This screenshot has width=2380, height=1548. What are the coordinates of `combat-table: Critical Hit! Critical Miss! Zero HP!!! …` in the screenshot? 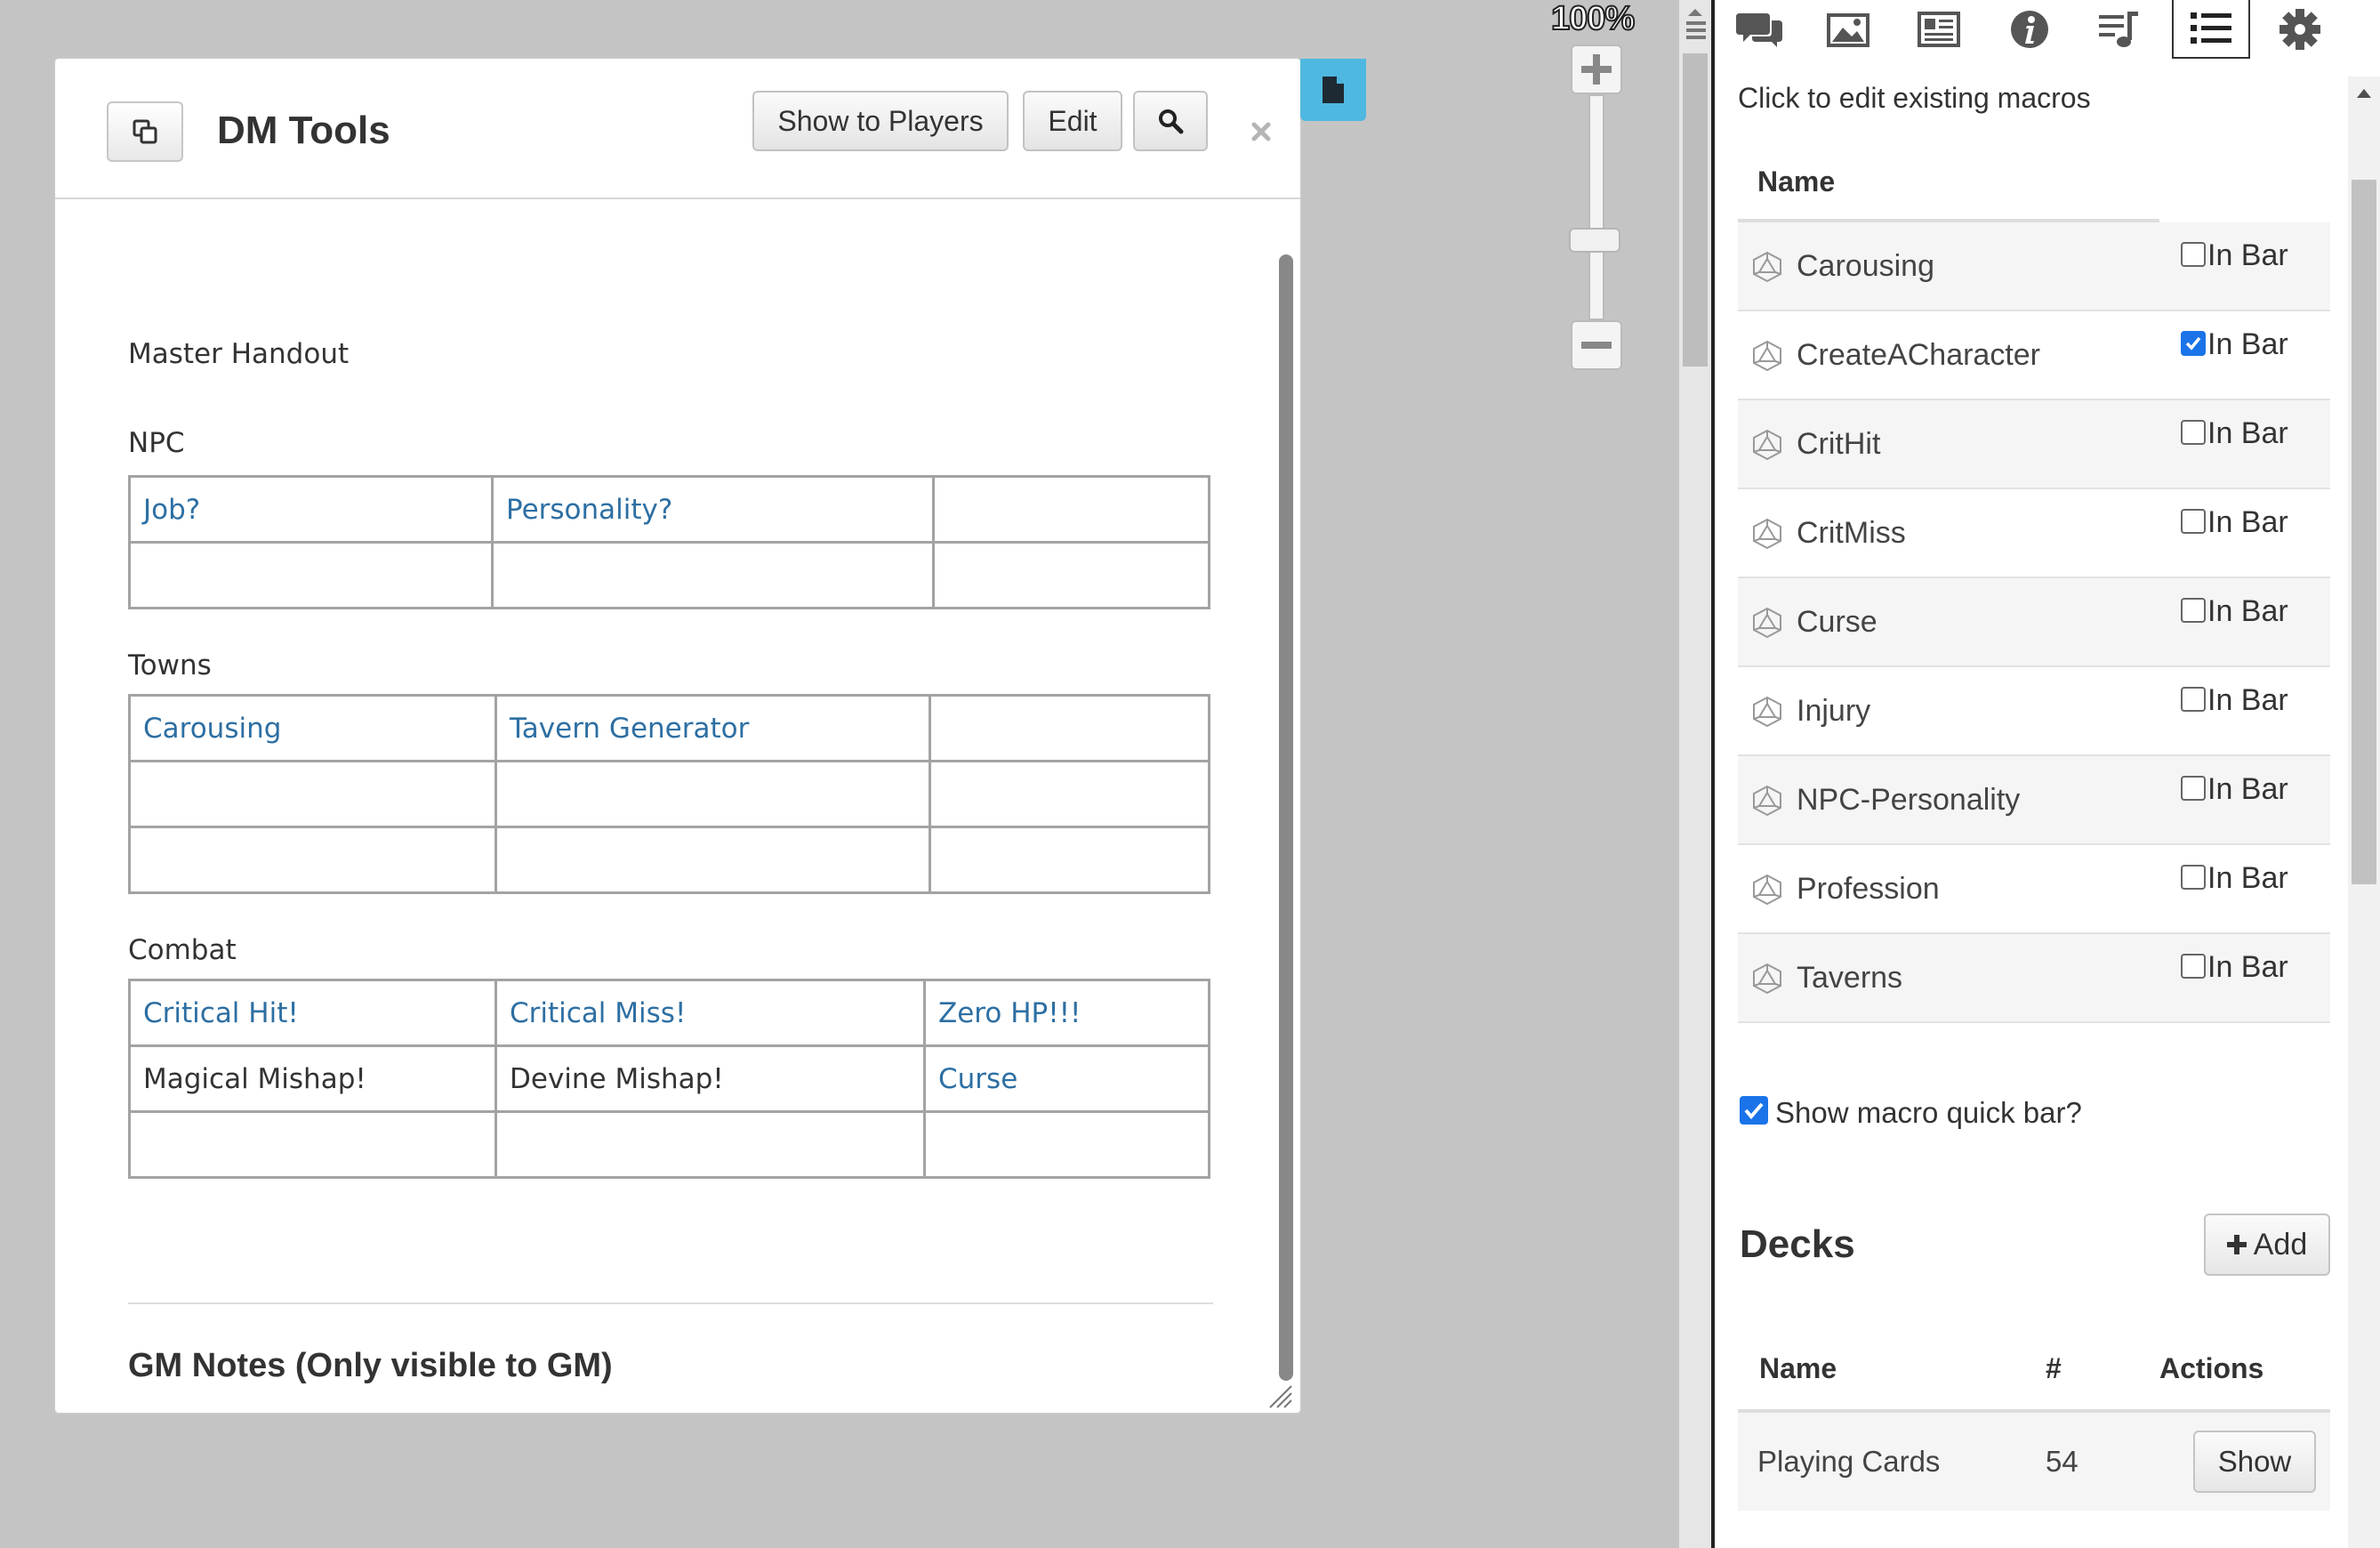 It's located at (669, 1079).